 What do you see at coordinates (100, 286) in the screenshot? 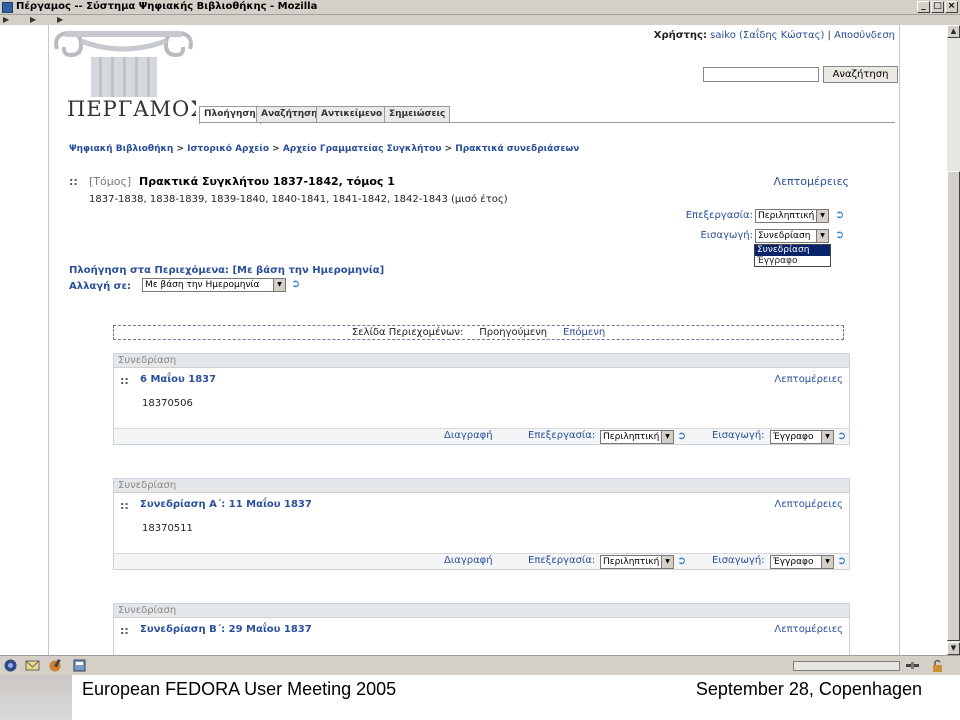
I see `change-label: Αλλαγή σε:` at bounding box center [100, 286].